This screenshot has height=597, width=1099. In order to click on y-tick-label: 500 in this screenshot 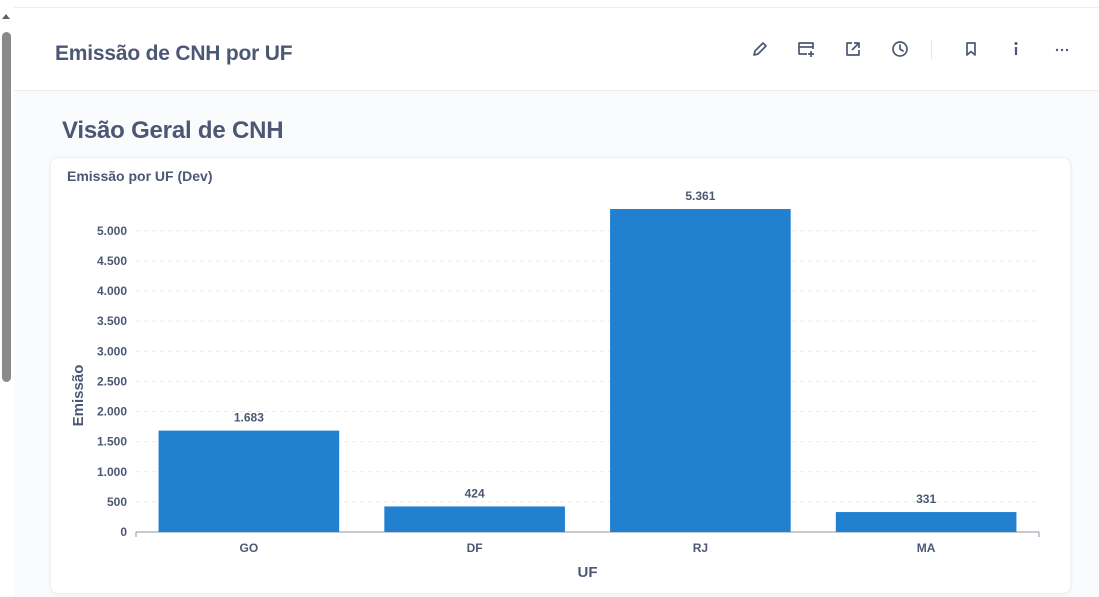, I will do `click(117, 502)`.